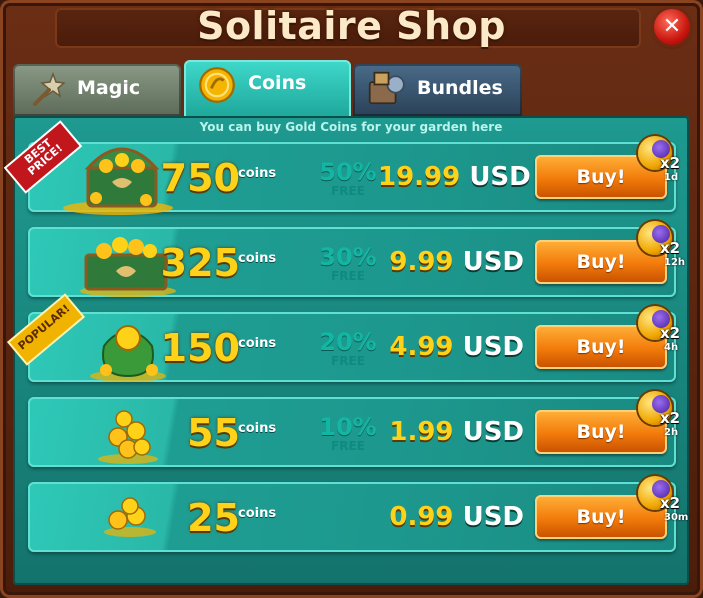 The image size is (703, 598). I want to click on bonus-percent: 50%, so click(348, 172).